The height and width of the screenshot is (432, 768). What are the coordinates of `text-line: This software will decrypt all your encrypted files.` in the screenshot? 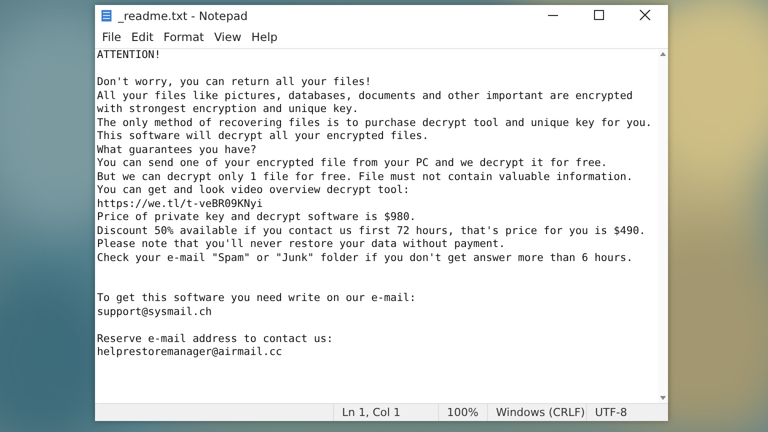 It's located at (263, 137).